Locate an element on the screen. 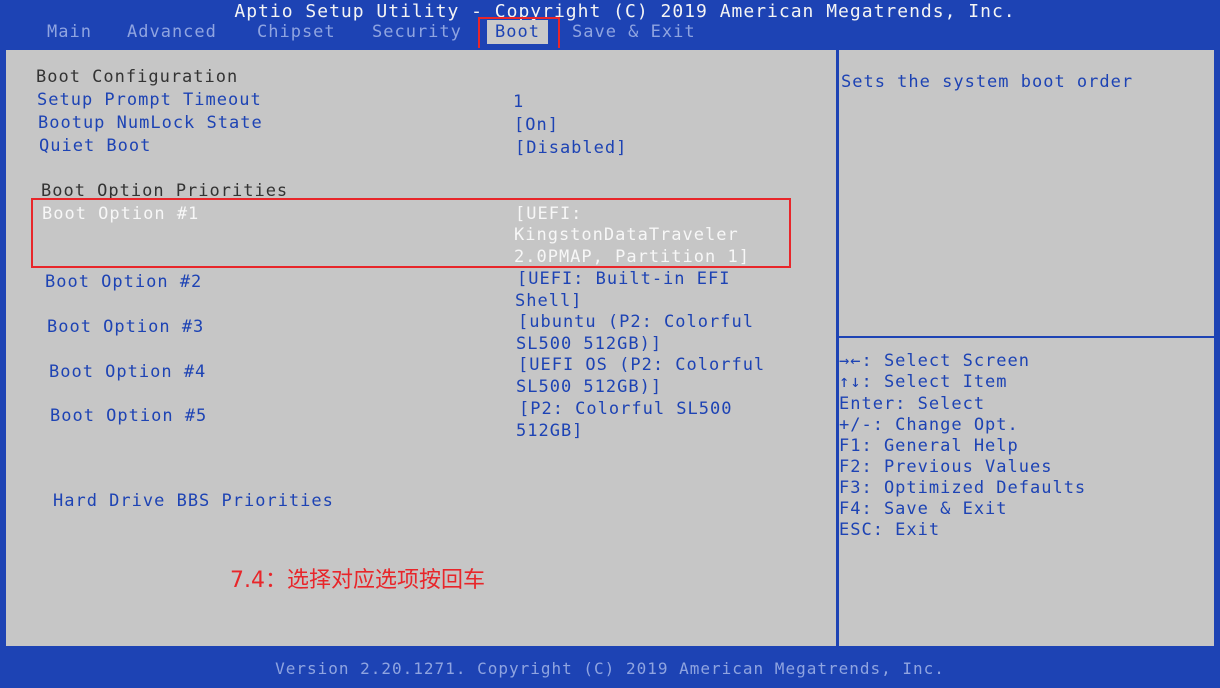 The height and width of the screenshot is (688, 1220). boot-option-3-label: Boot Option #3 is located at coordinates (125, 327).